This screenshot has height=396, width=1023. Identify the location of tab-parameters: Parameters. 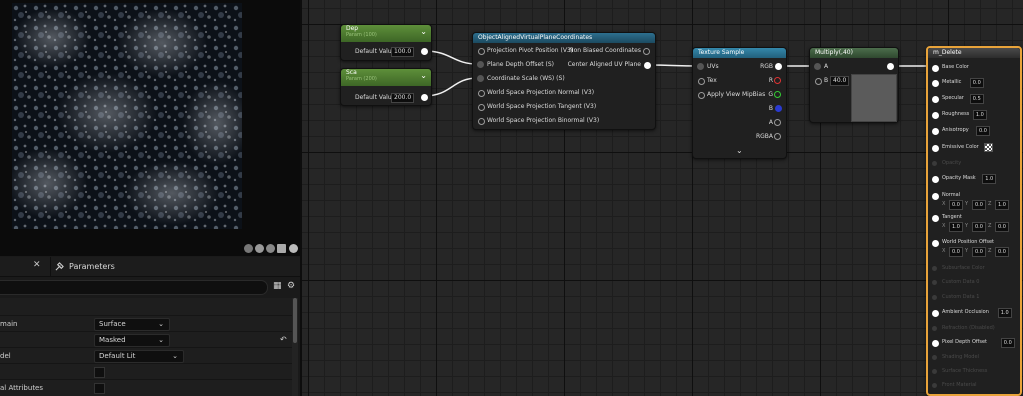
(86, 266).